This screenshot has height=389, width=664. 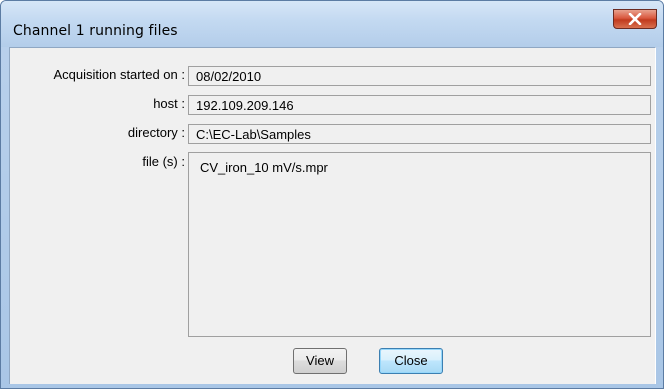 I want to click on close-button: Close, so click(x=411, y=361).